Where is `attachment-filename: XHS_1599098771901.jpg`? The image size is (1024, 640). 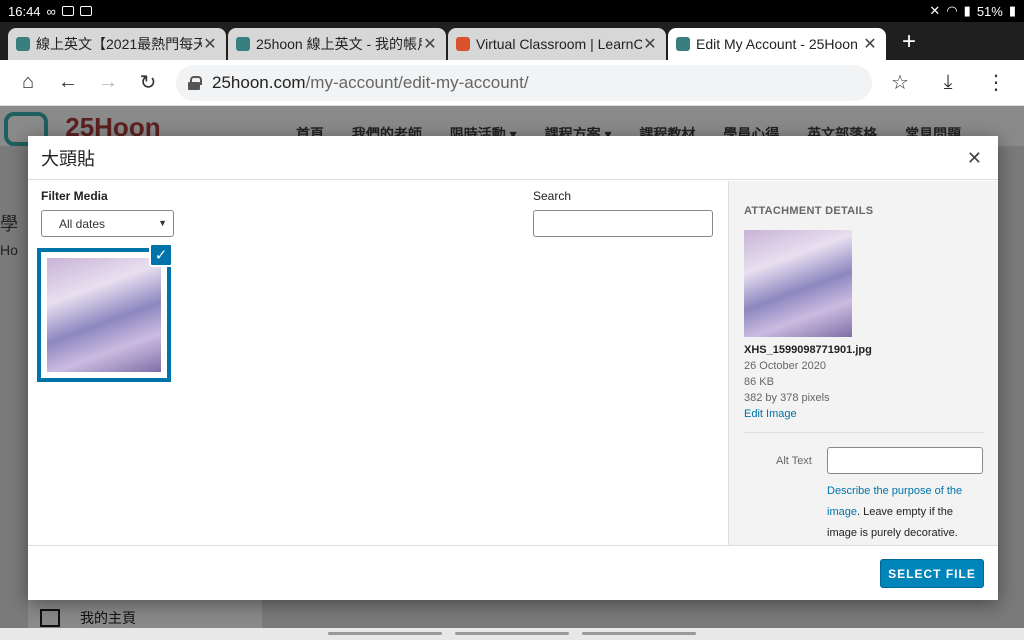
attachment-filename: XHS_1599098771901.jpg is located at coordinates (808, 350).